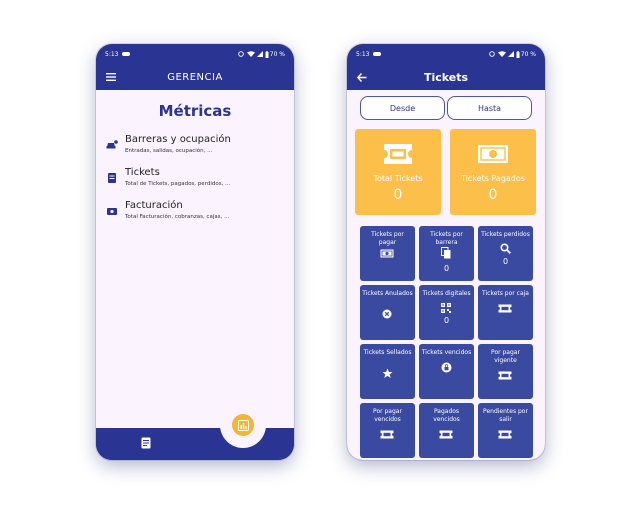 This screenshot has height=505, width=641. I want to click on tile-label: Tickets digitales, so click(446, 293).